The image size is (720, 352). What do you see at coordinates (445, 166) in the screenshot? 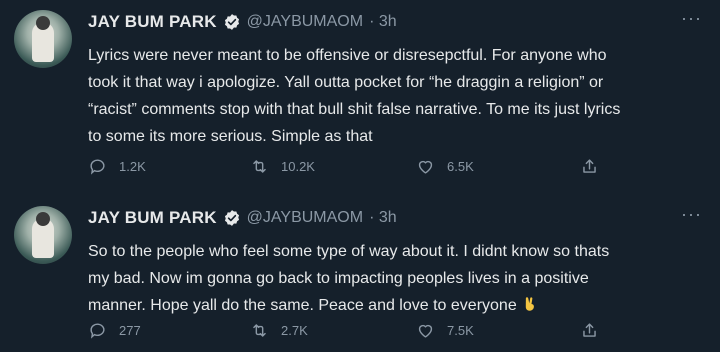
I see `like-button: 6.5K` at bounding box center [445, 166].